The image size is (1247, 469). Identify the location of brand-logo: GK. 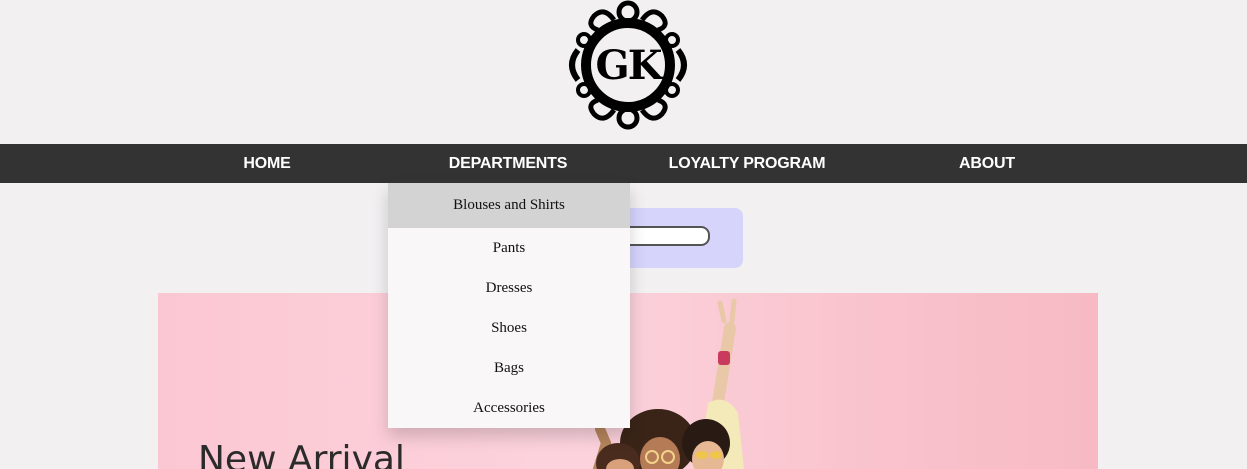
(628, 65).